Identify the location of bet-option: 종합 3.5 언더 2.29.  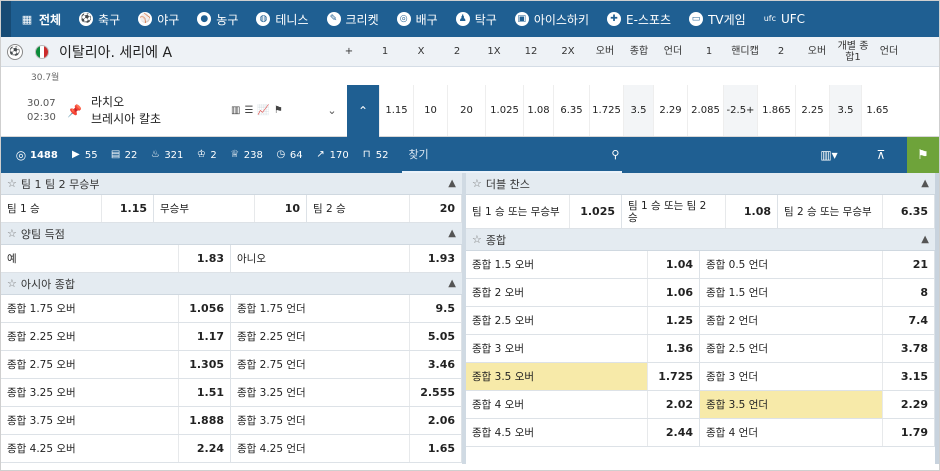
(817, 404).